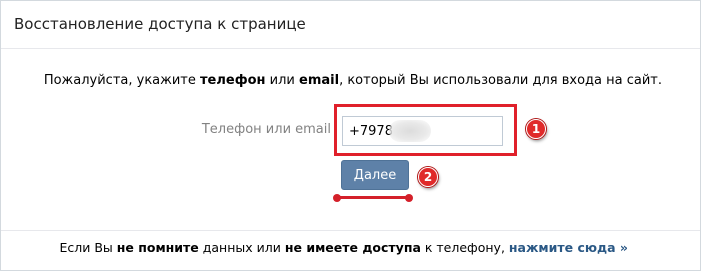  What do you see at coordinates (88, 247) in the screenshot?
I see `footer-prefix: Если Вы` at bounding box center [88, 247].